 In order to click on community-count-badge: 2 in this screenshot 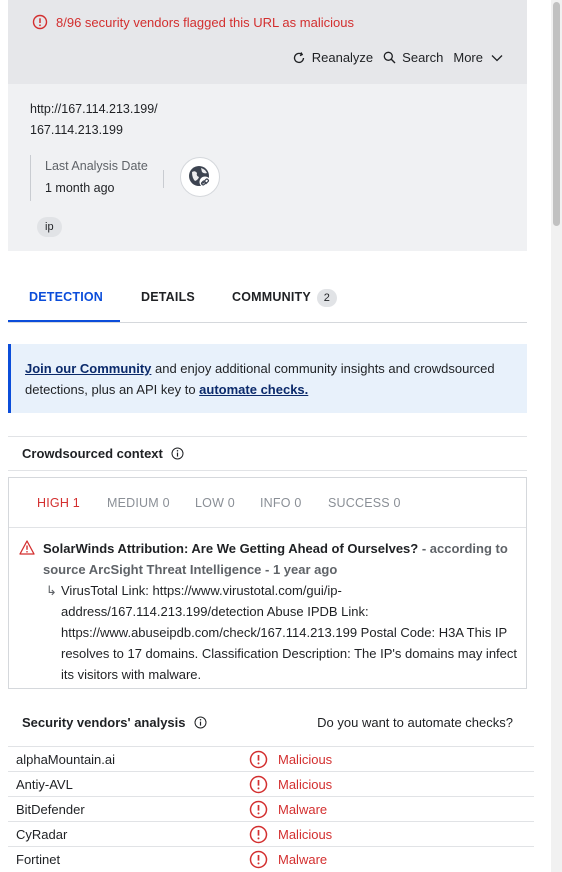, I will do `click(326, 297)`.